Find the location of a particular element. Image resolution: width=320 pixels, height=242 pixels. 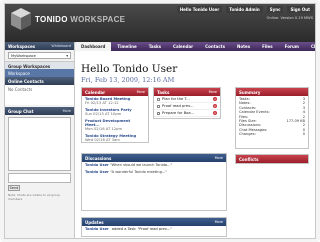

group-chat-header: Group Chat More is located at coordinates (39, 111).